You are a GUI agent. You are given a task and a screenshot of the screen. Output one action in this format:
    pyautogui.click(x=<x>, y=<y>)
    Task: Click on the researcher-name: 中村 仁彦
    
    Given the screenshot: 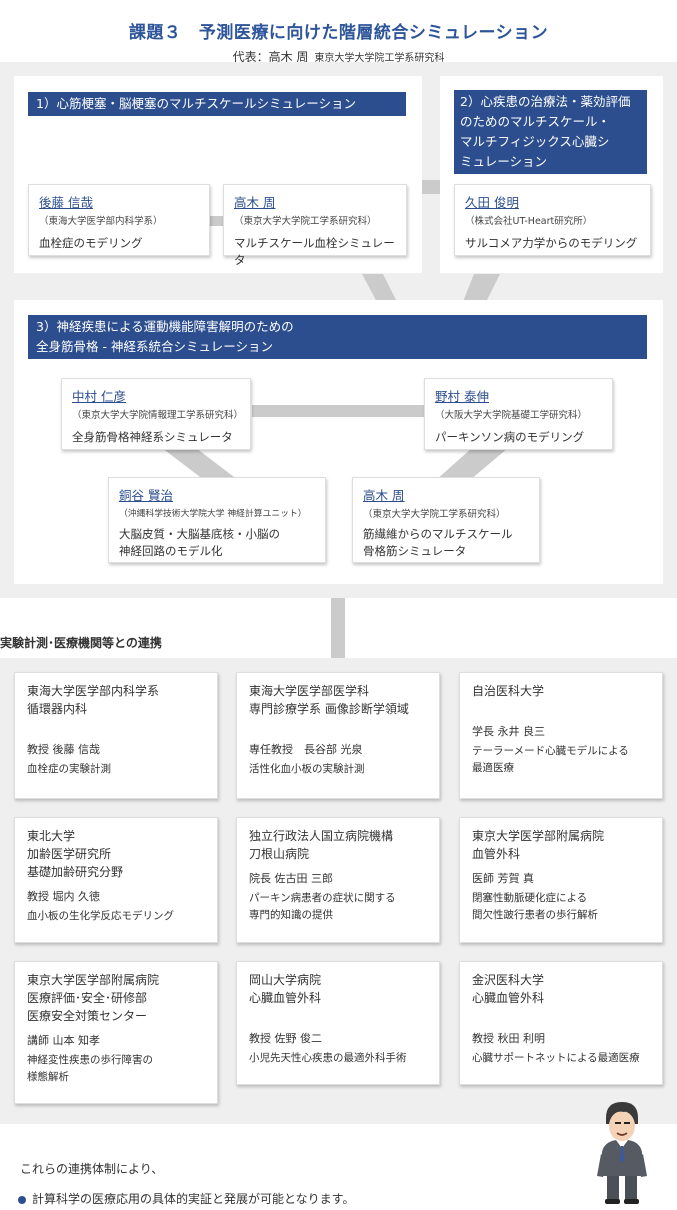 What is the action you would take?
    pyautogui.click(x=99, y=397)
    